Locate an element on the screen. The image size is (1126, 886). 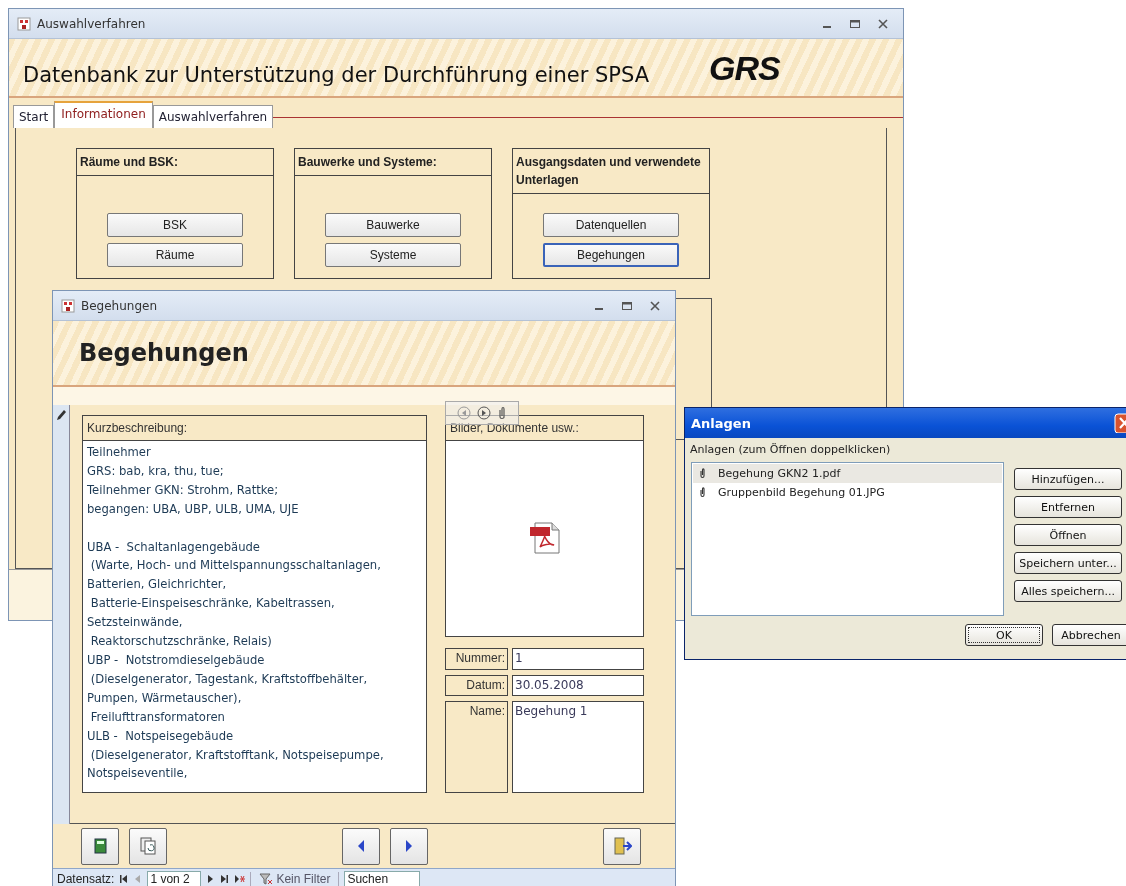
next-icon is located at coordinates (409, 846).